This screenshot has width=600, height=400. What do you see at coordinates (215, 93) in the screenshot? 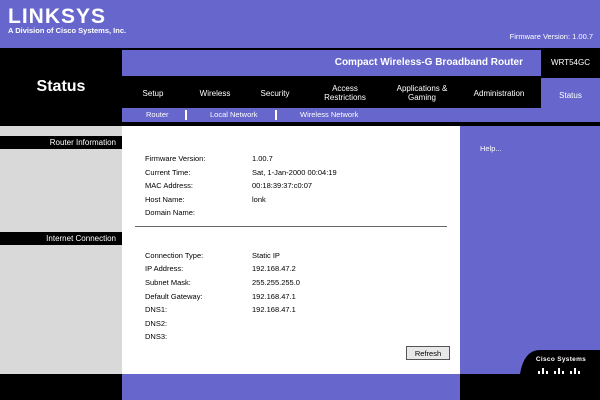
I see `tab-wireless: Wireless` at bounding box center [215, 93].